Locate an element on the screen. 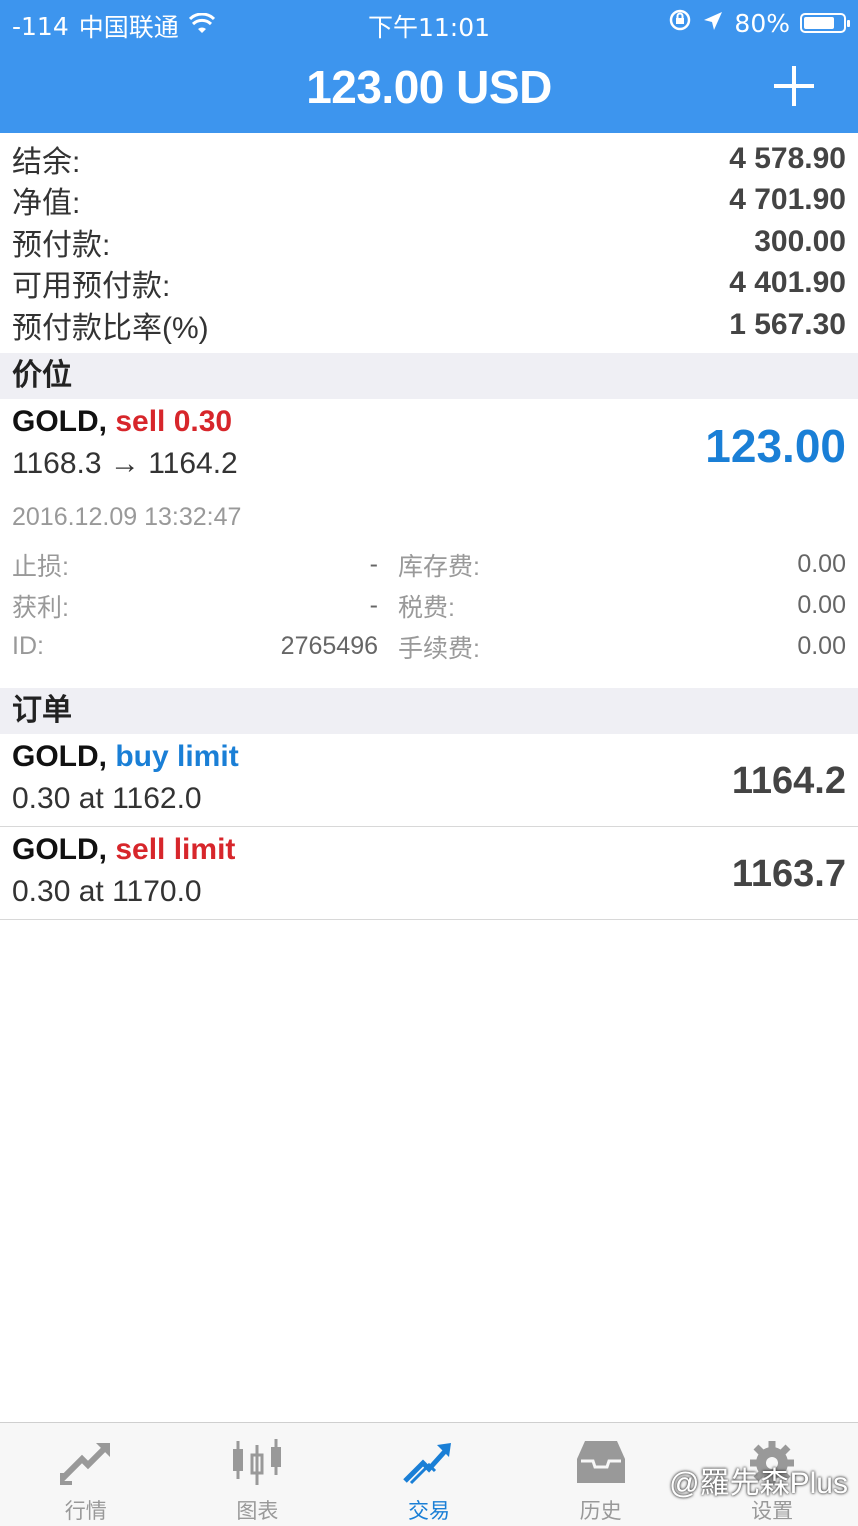 The height and width of the screenshot is (1526, 858). summary-row: 可用预付款: 4 401.90 is located at coordinates (429, 284).